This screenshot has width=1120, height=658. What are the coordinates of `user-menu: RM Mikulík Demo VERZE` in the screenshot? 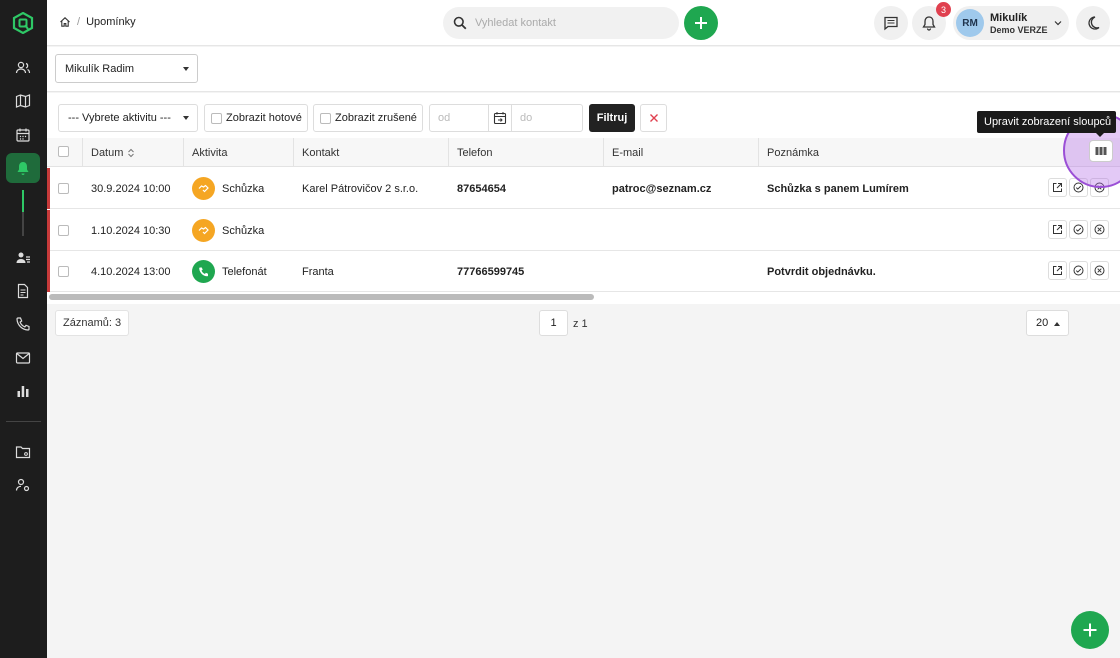 It's located at (1011, 23).